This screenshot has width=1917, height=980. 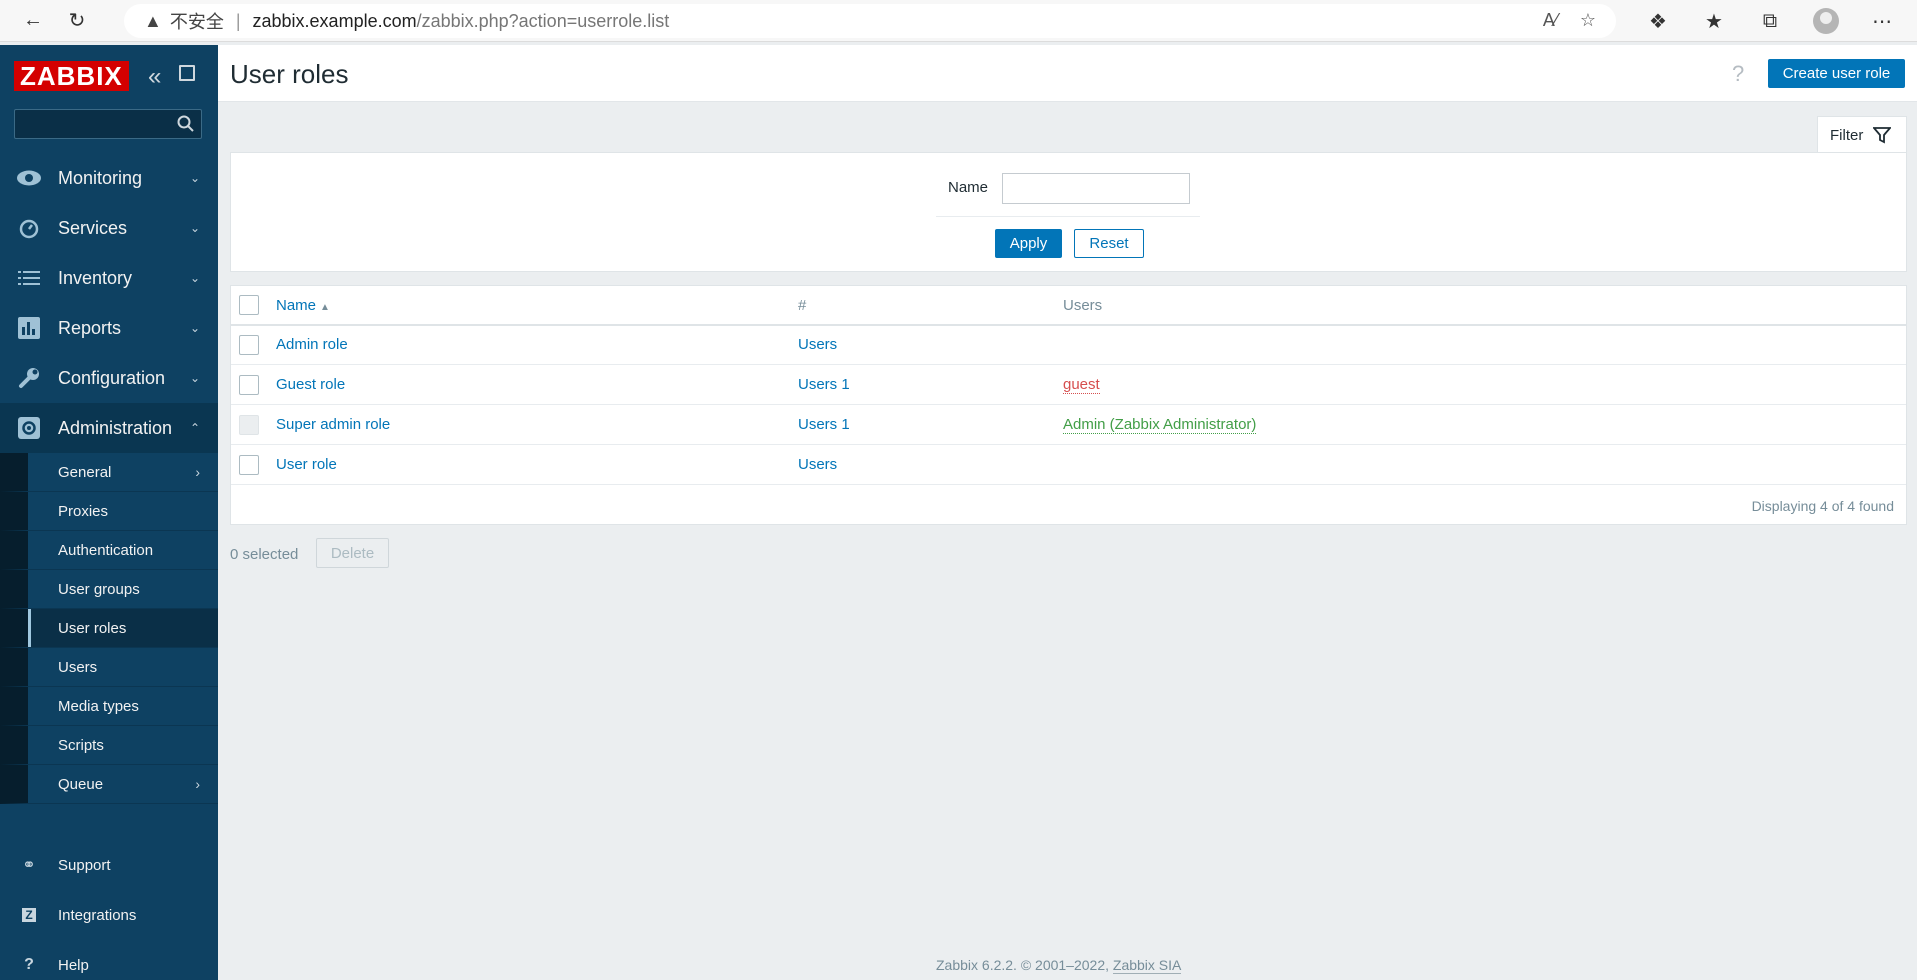 I want to click on back-icon: ←, so click(x=33, y=21).